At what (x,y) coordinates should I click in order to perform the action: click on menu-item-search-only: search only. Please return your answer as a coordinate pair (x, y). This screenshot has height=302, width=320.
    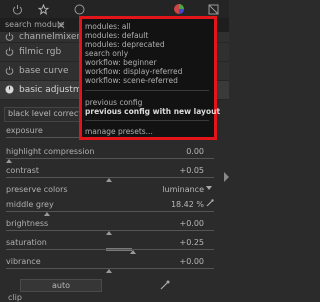
    Looking at the image, I should click on (106, 53).